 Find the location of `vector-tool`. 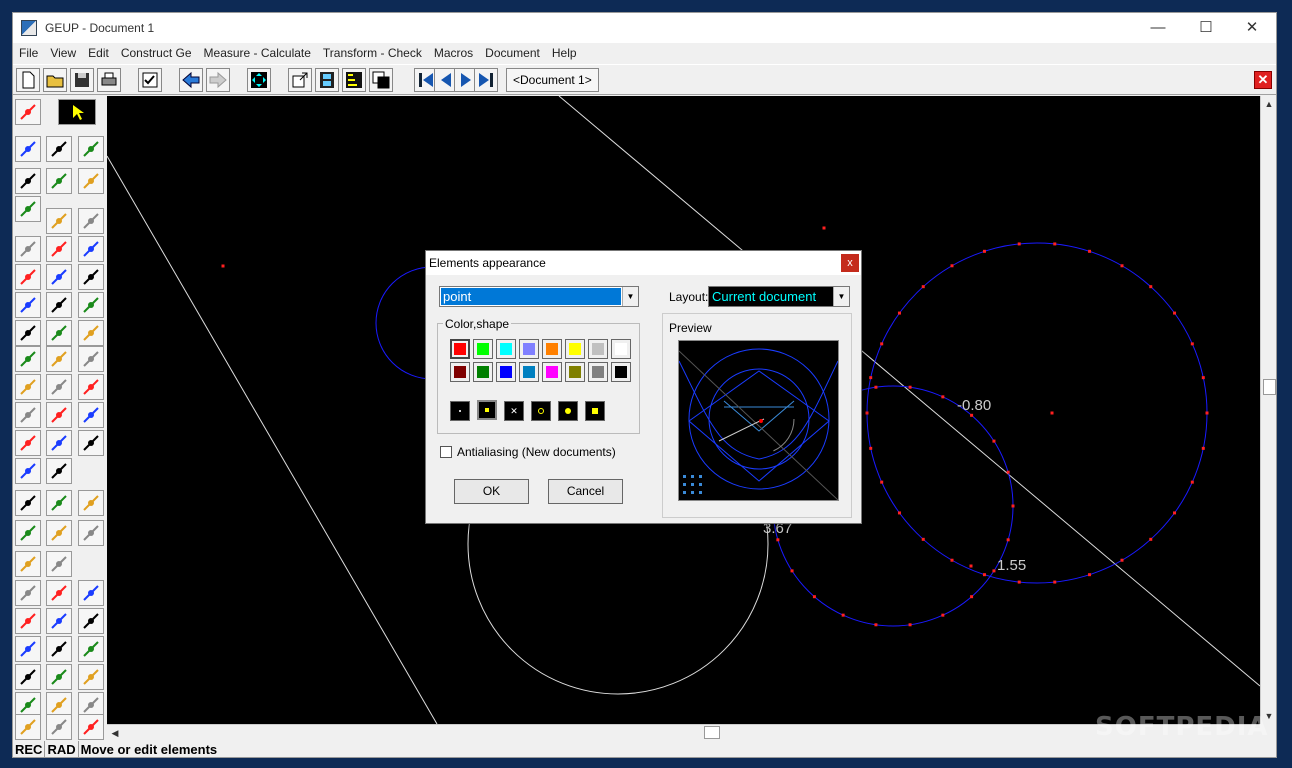

vector-tool is located at coordinates (91, 533).